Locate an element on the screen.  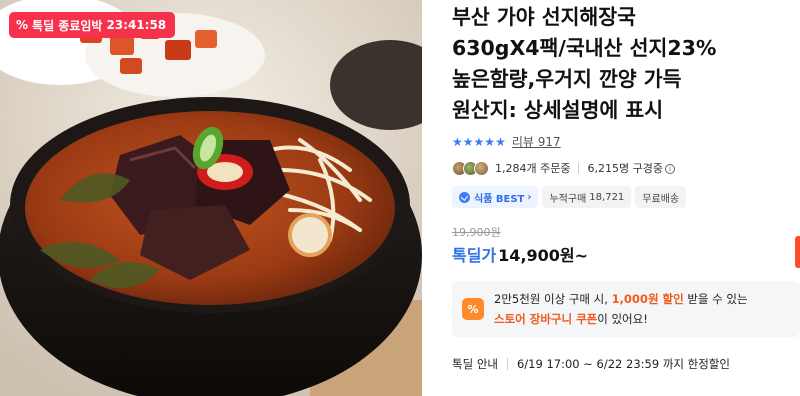
coupon-line-2: 스토어 장바구니 쿠폰이 있어요! is located at coordinates (621, 319).